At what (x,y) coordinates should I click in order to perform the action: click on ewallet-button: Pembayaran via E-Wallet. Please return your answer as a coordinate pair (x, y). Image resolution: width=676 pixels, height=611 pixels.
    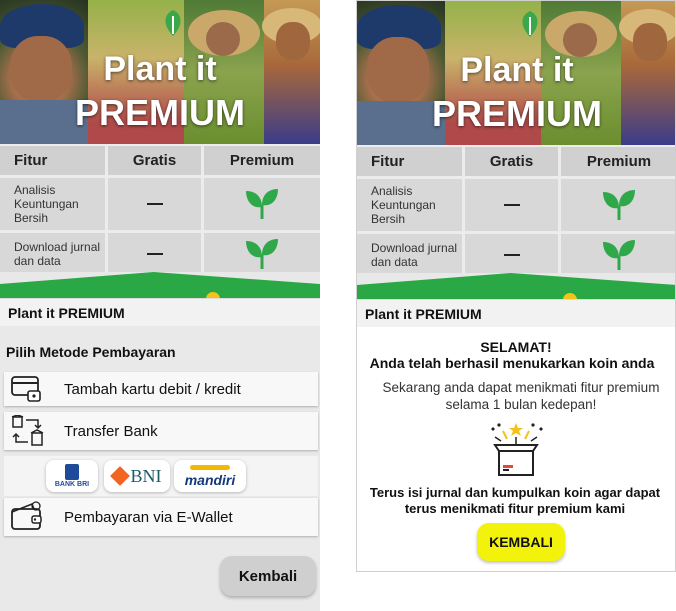
    Looking at the image, I should click on (161, 517).